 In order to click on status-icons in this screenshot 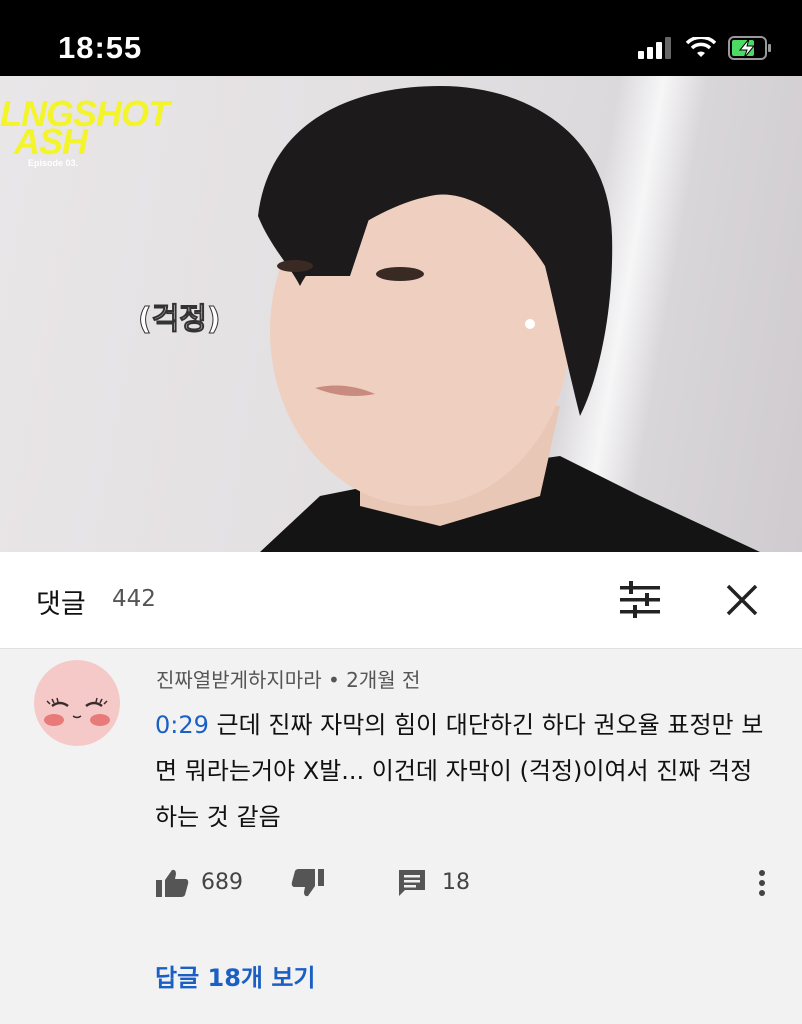, I will do `click(705, 49)`.